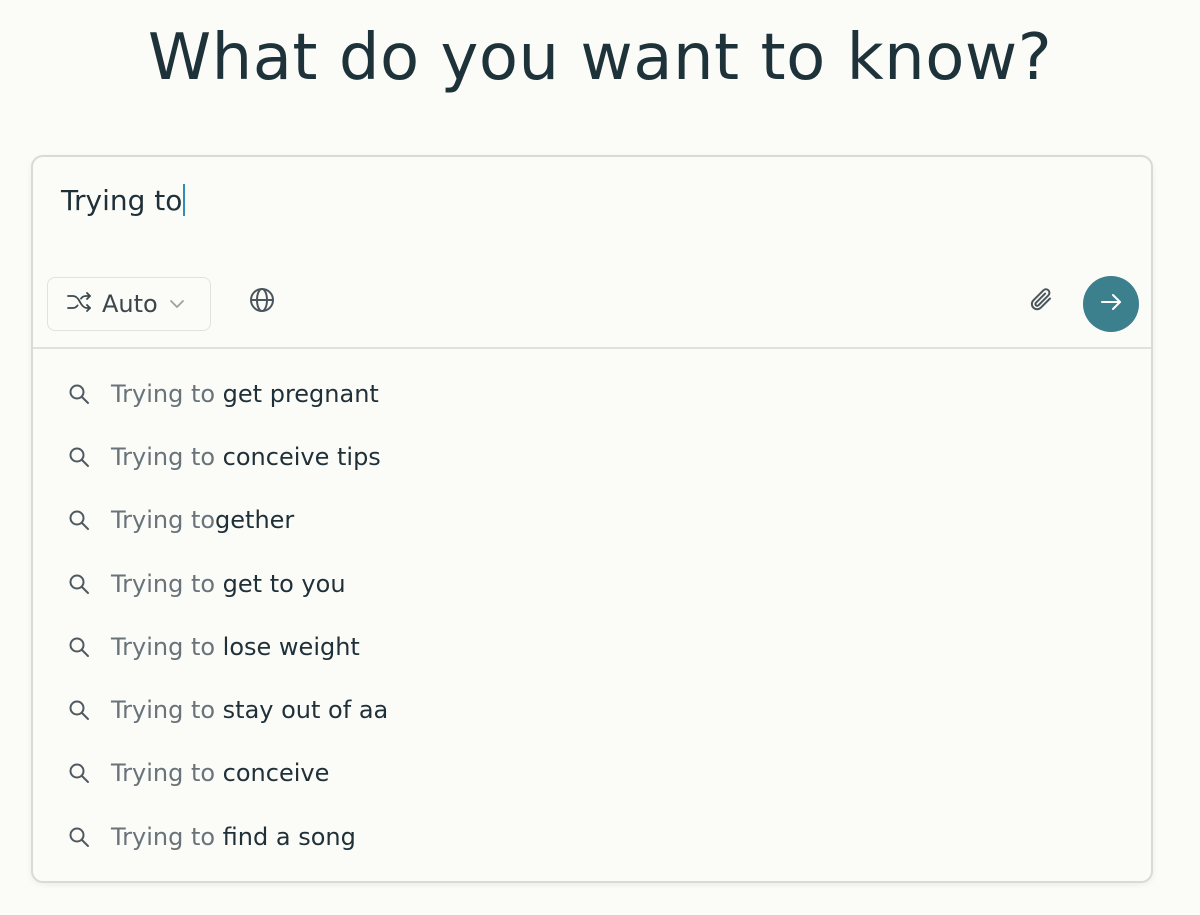  I want to click on search-input-value: Trying to, so click(122, 200).